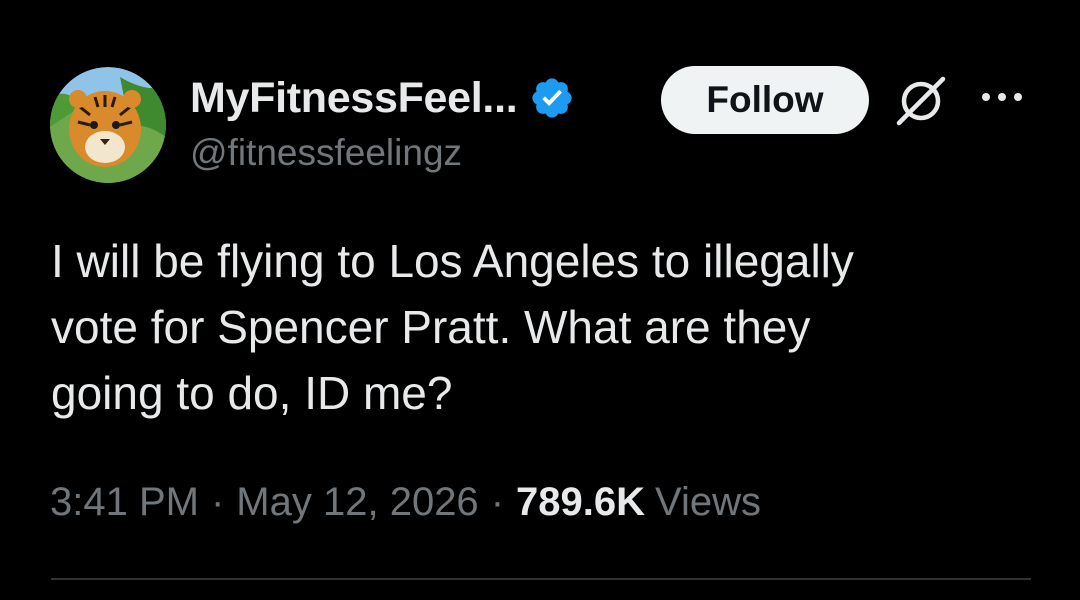 This screenshot has width=1080, height=600. Describe the element at coordinates (541, 579) in the screenshot. I see `divider` at that location.